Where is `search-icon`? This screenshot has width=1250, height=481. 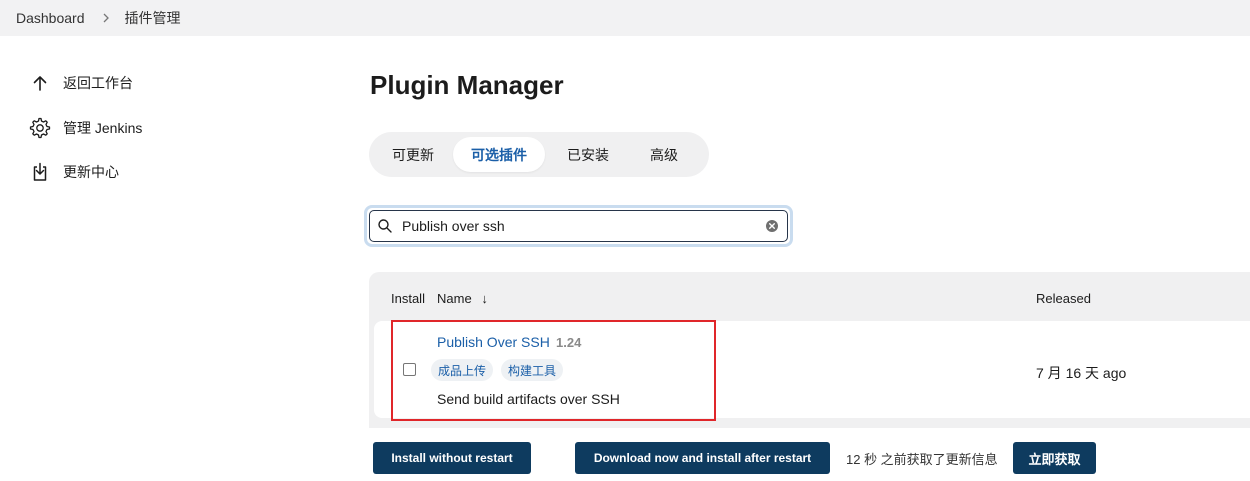 search-icon is located at coordinates (385, 226).